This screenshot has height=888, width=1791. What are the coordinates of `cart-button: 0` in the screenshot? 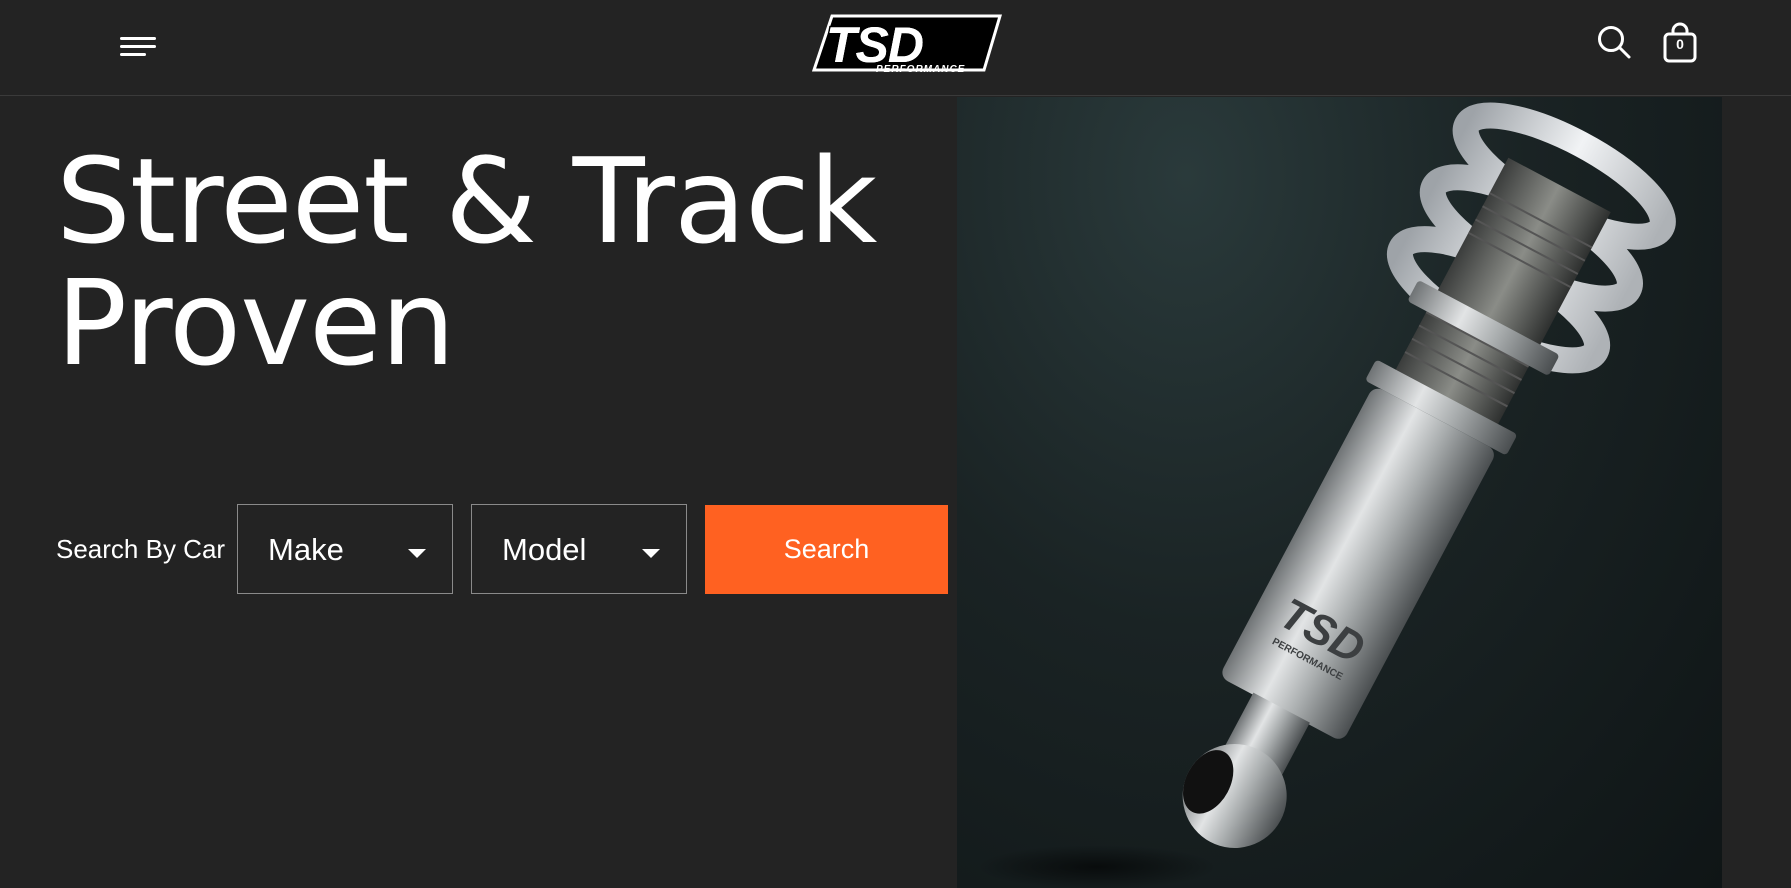 It's located at (1680, 43).